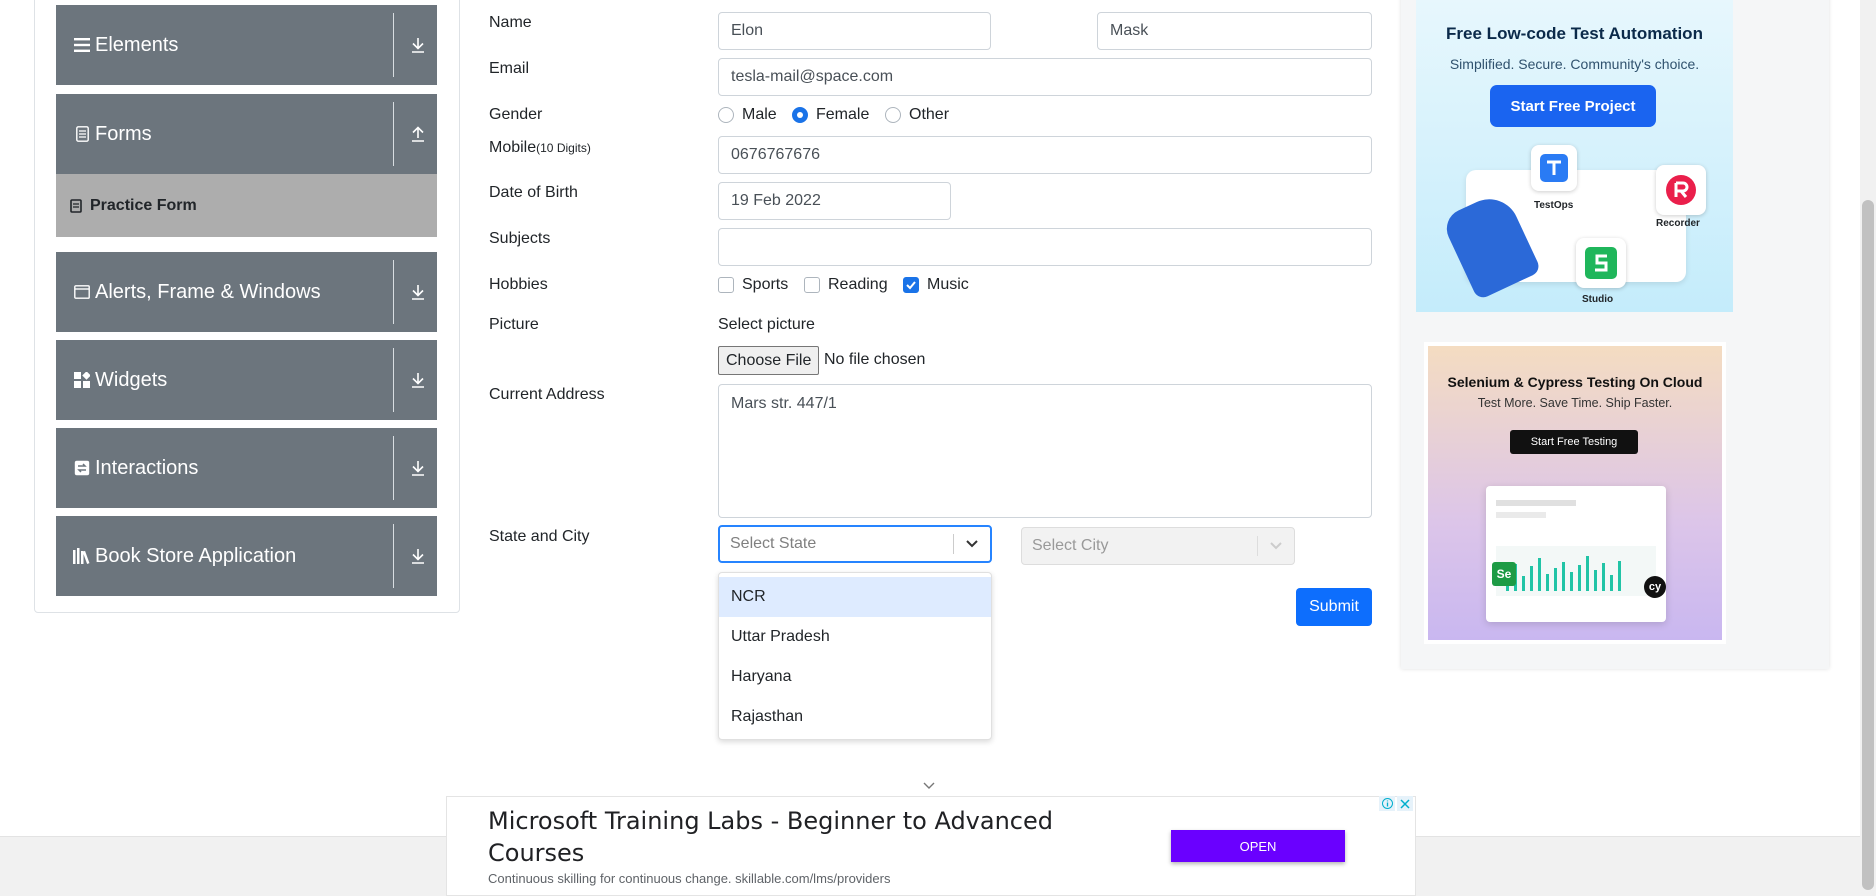 The width and height of the screenshot is (1876, 896). What do you see at coordinates (1045, 247) in the screenshot?
I see `subjects-input` at bounding box center [1045, 247].